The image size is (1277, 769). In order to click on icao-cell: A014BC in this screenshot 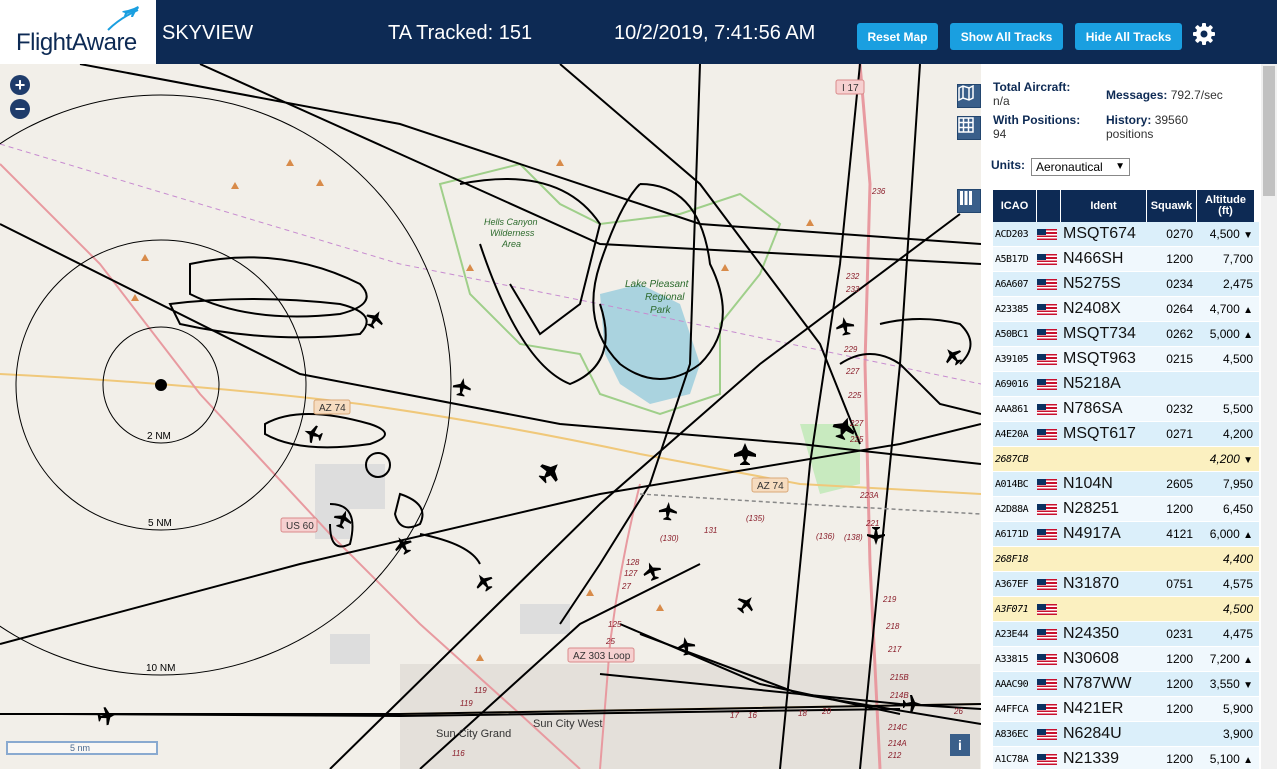, I will do `click(1012, 484)`.